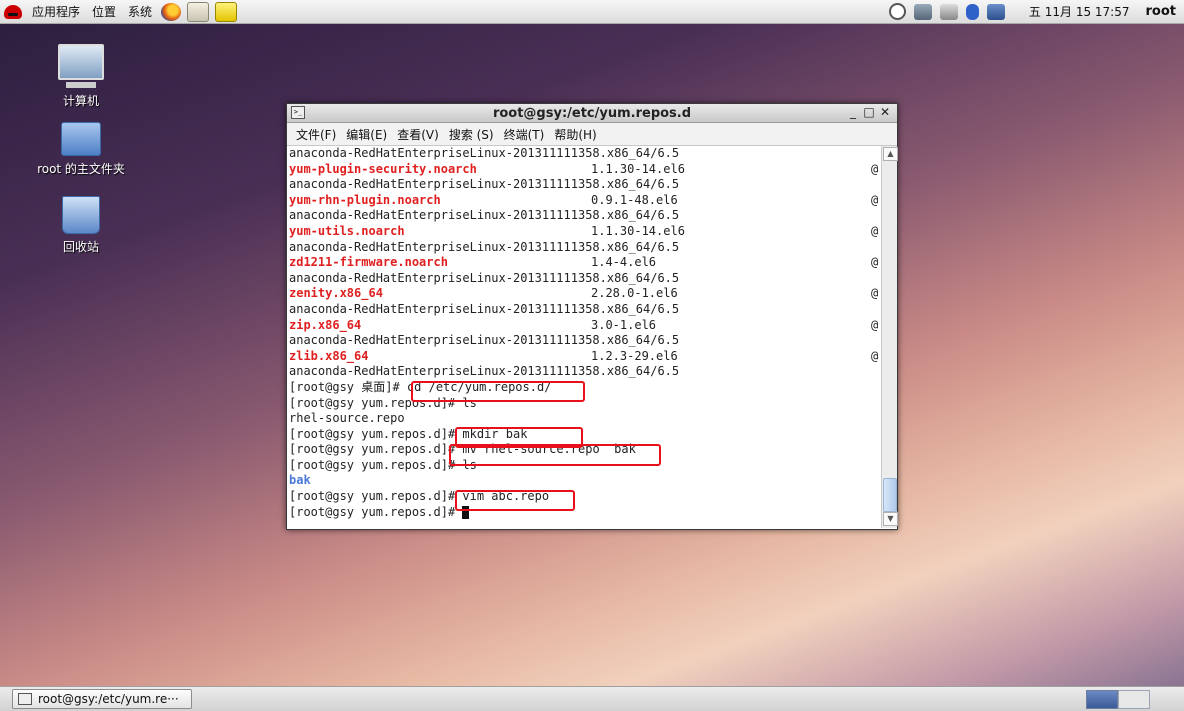 The width and height of the screenshot is (1184, 711). Describe the element at coordinates (634, 355) in the screenshot. I see `package-version: 1.2.3-29.el6` at that location.